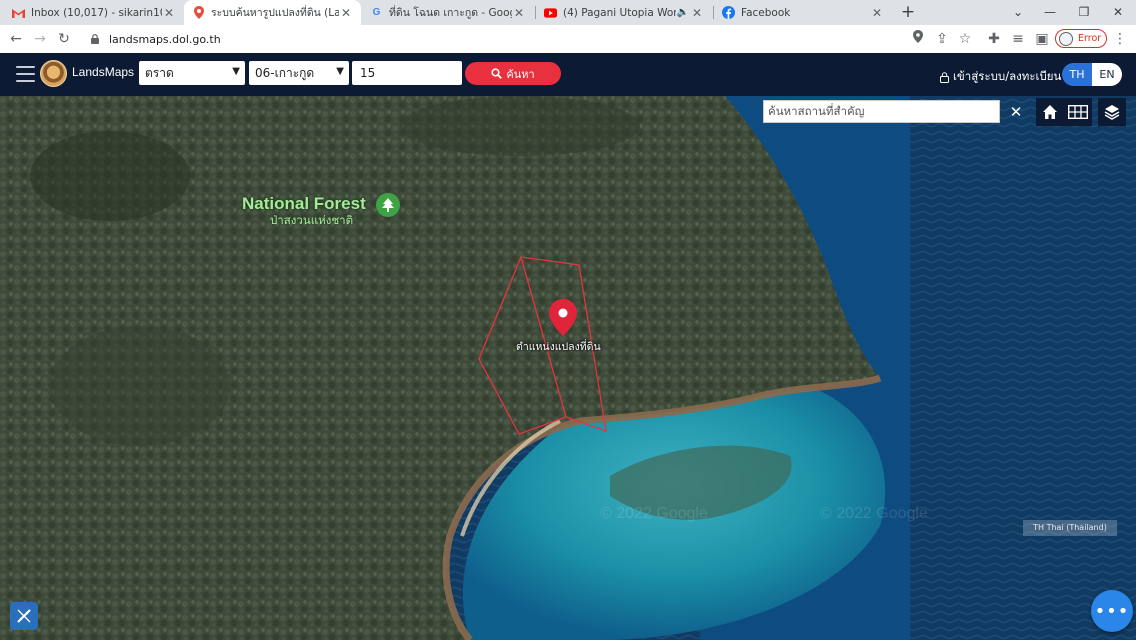 This screenshot has width=1136, height=640. I want to click on speaker-icon: 🔈, so click(683, 12).